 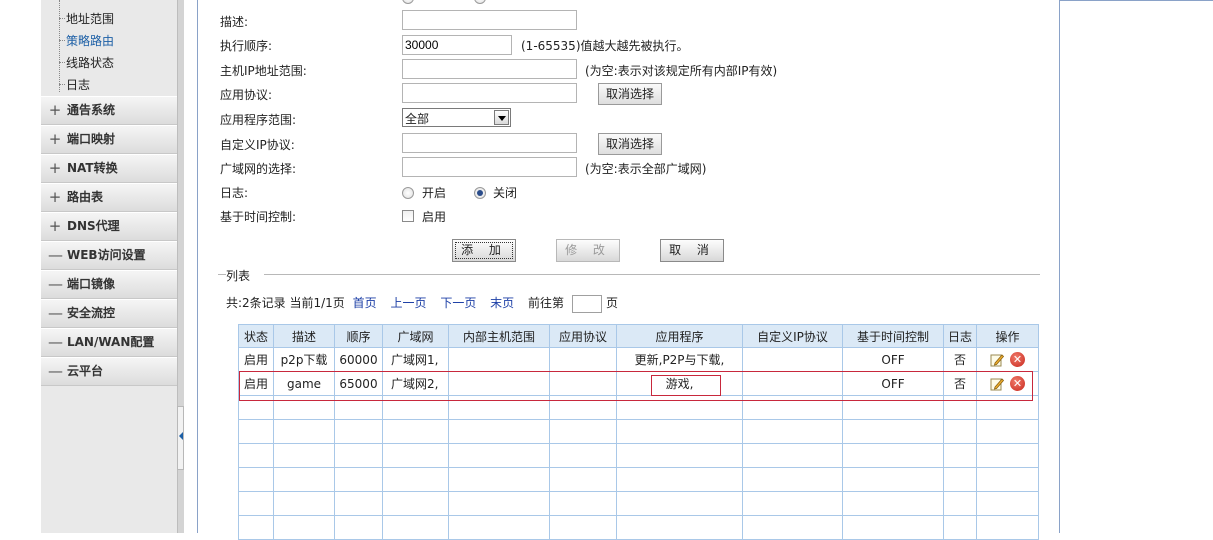 What do you see at coordinates (997, 360) in the screenshot?
I see `edit-icon` at bounding box center [997, 360].